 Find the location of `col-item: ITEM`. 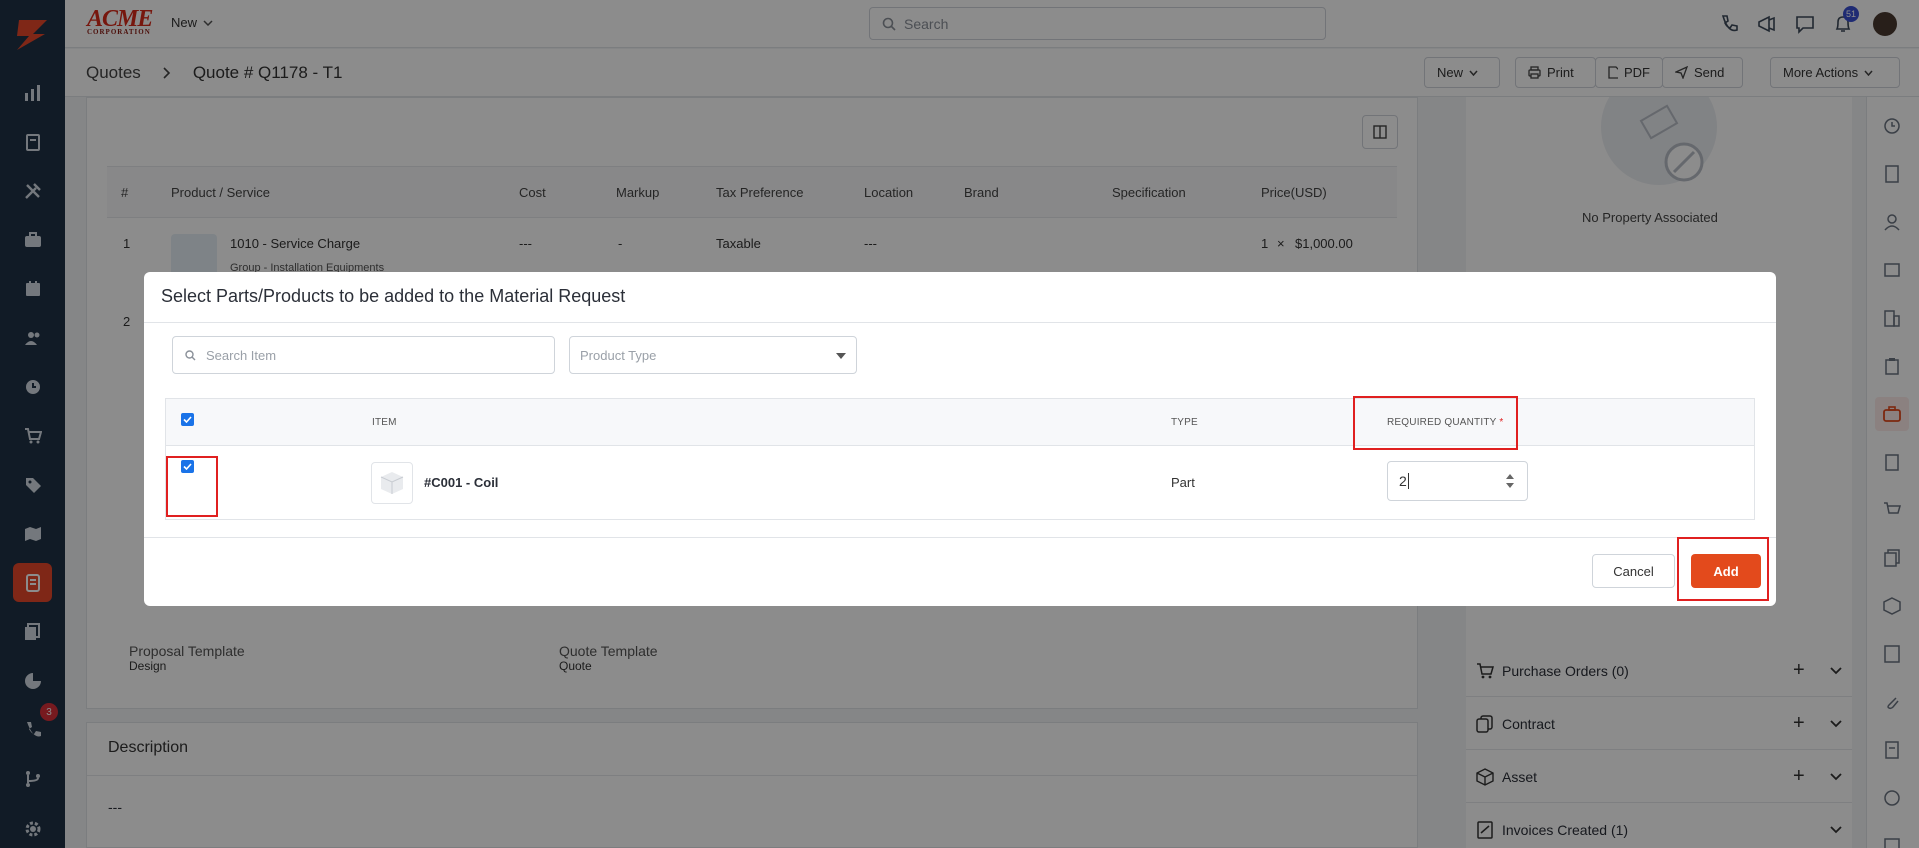

col-item: ITEM is located at coordinates (384, 422).